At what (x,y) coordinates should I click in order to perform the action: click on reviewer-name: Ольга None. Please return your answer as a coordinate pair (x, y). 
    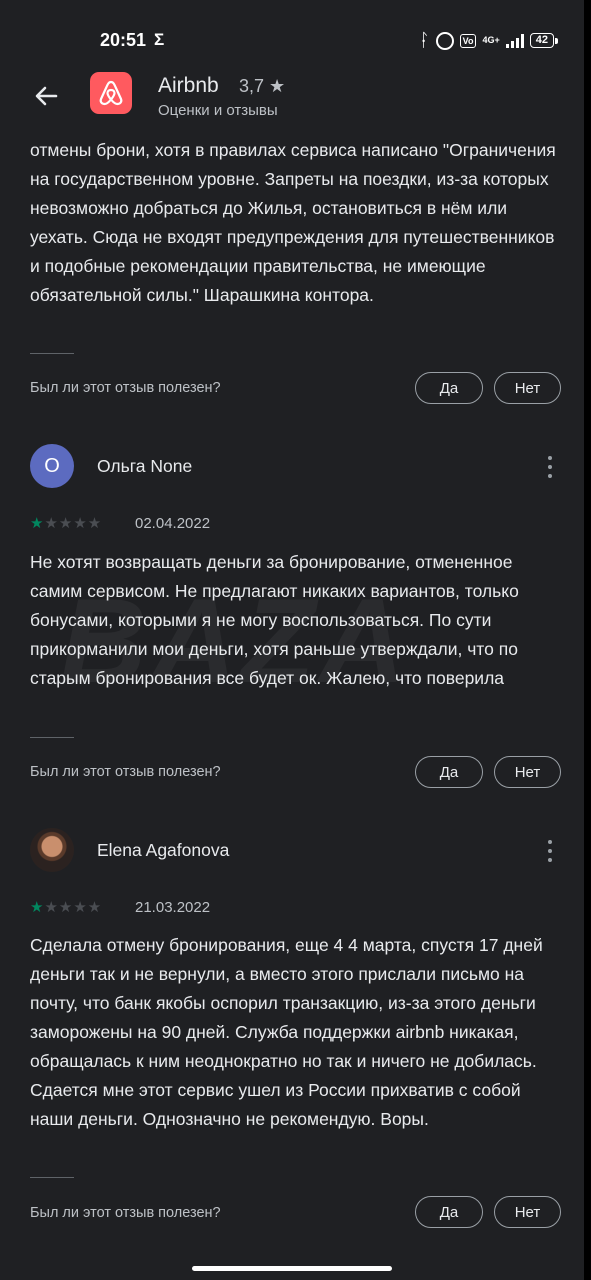
    Looking at the image, I should click on (145, 466).